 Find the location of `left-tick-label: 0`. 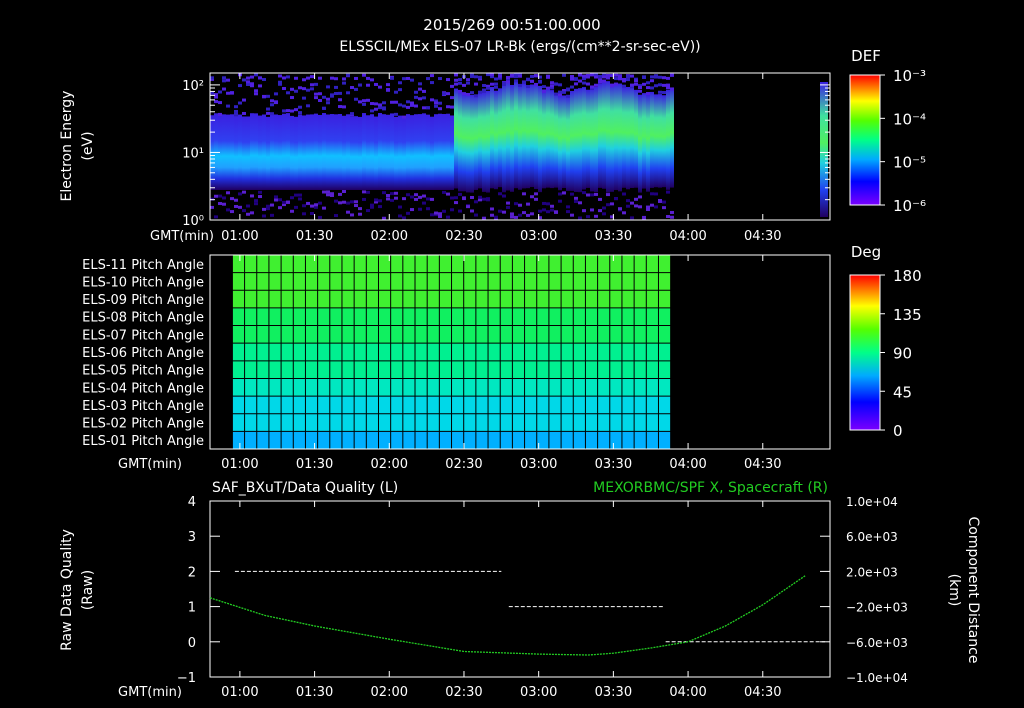

left-tick-label: 0 is located at coordinates (192, 643).